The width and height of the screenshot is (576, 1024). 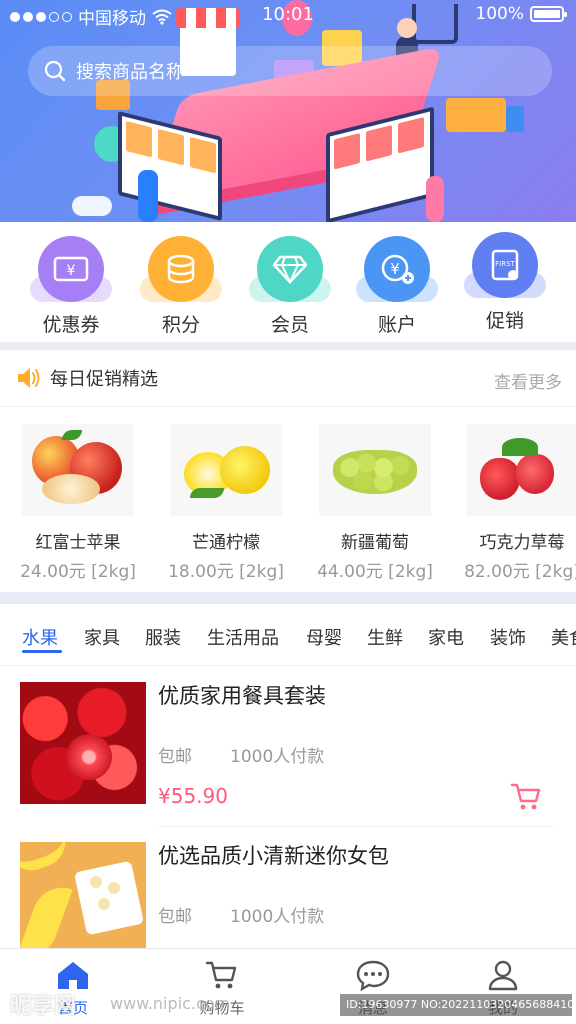 What do you see at coordinates (73, 975) in the screenshot?
I see `home-icon` at bounding box center [73, 975].